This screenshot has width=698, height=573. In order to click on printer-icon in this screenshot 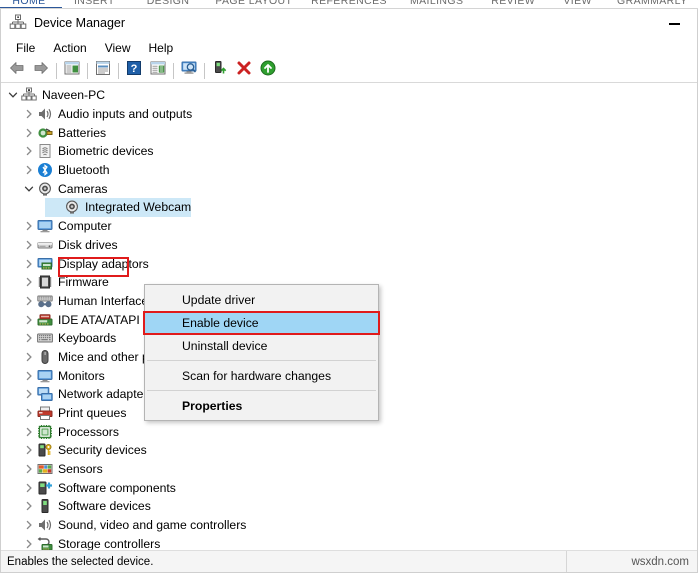, I will do `click(45, 413)`.